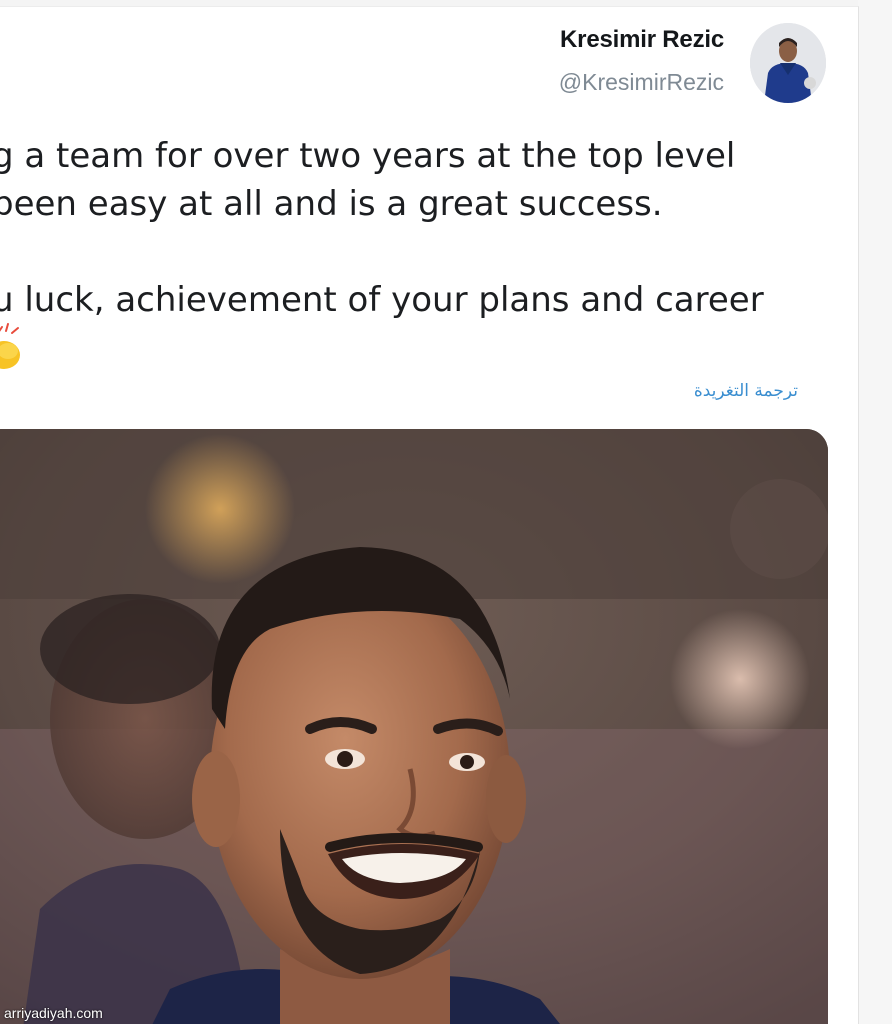 The image size is (892, 1024). Describe the element at coordinates (14, 348) in the screenshot. I see `clapping-hands-icon` at that location.